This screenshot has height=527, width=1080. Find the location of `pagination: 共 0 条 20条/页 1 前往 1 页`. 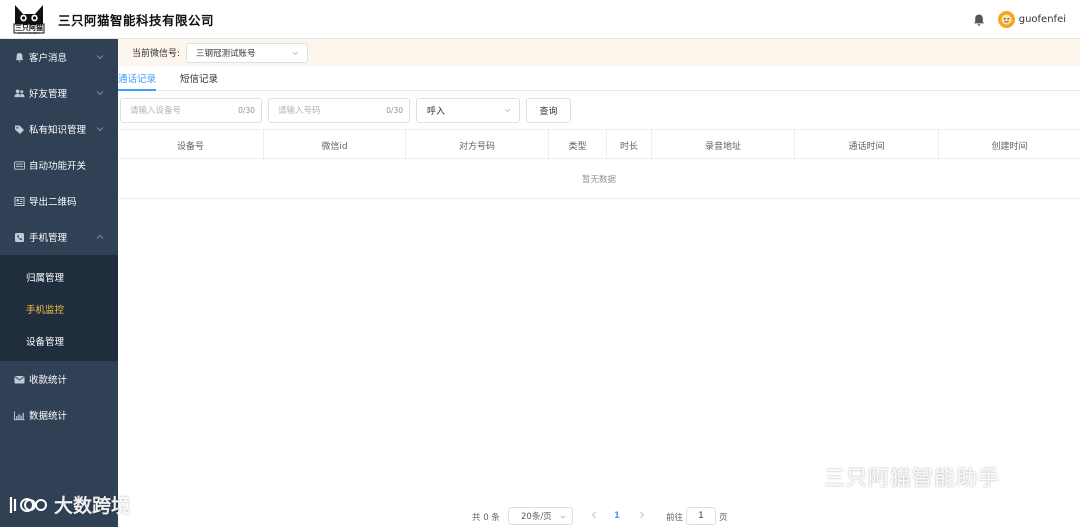

pagination: 共 0 条 20条/页 1 前往 1 页 is located at coordinates (599, 516).